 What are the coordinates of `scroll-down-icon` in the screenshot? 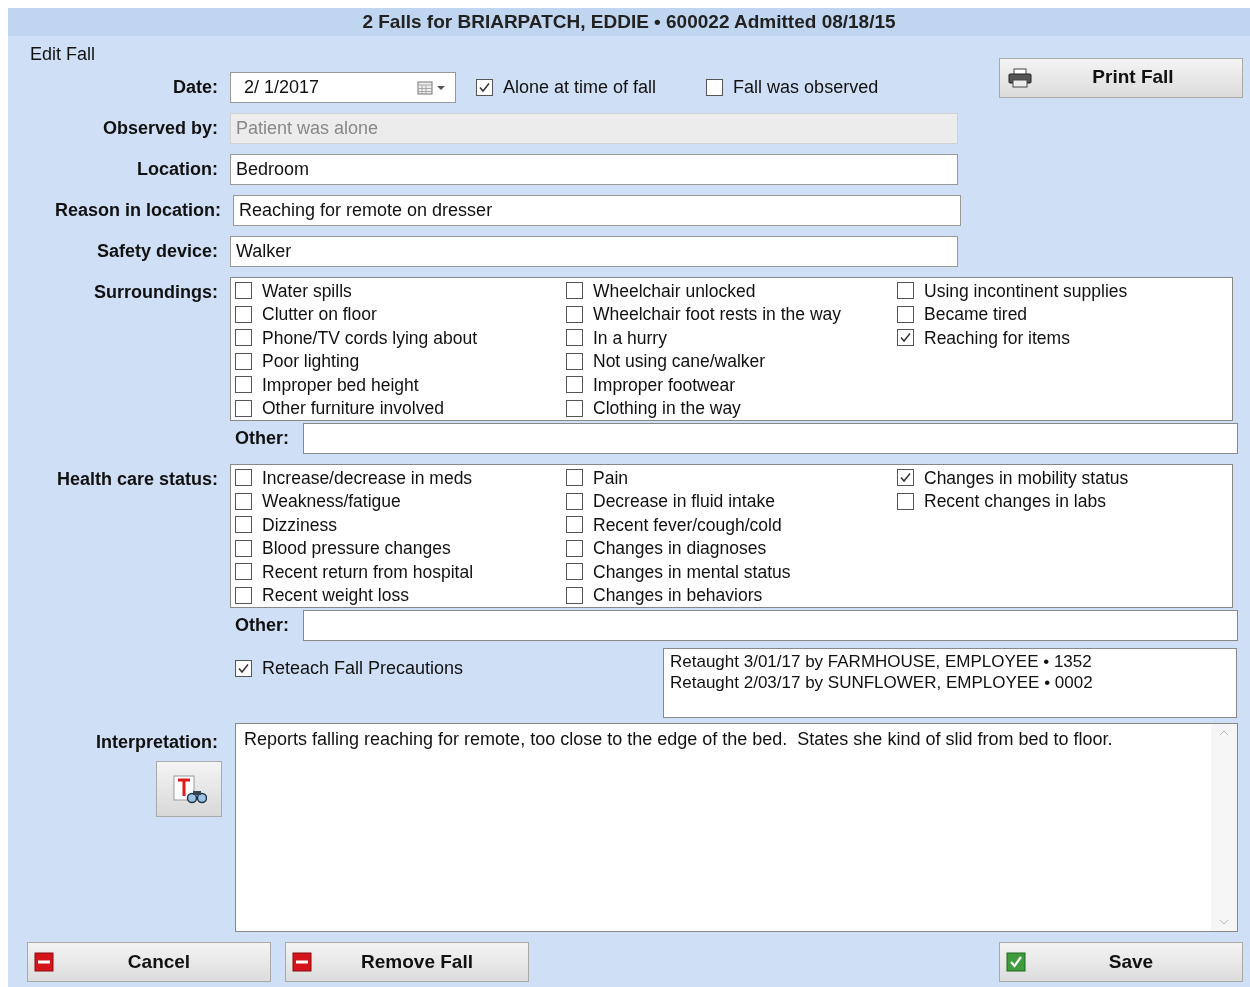 It's located at (1224, 922).